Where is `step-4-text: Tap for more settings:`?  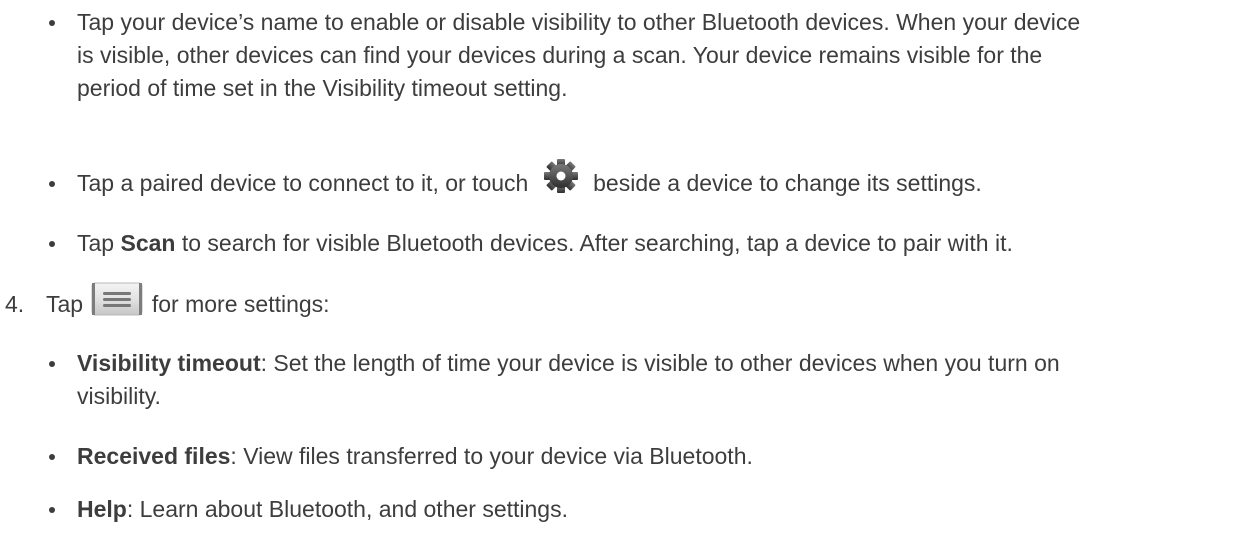 step-4-text: Tap for more settings: is located at coordinates (188, 302).